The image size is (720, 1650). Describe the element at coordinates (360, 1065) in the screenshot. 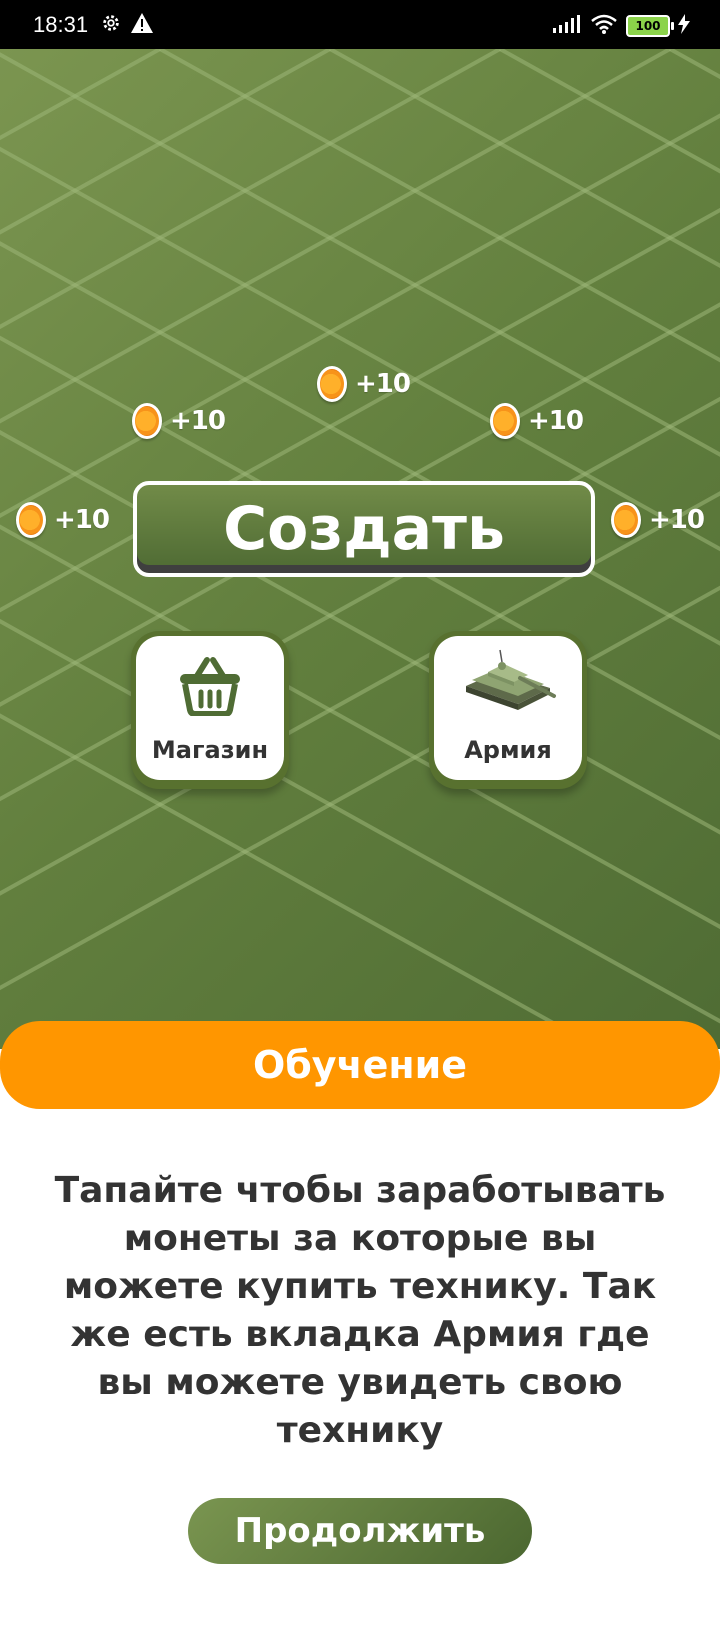

I see `tutorial-title: Обучение` at that location.